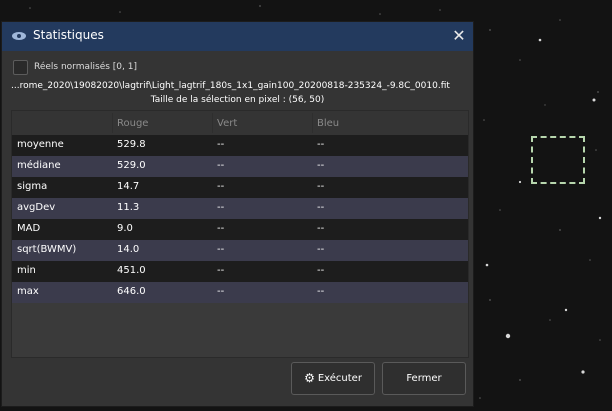  Describe the element at coordinates (240, 250) in the screenshot. I see `table-row: sqrt(BWMV) 14.0 -- --` at that location.